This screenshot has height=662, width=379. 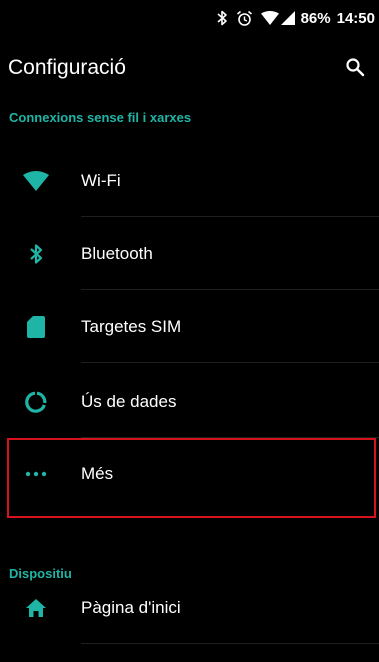 I want to click on search-button, so click(x=355, y=67).